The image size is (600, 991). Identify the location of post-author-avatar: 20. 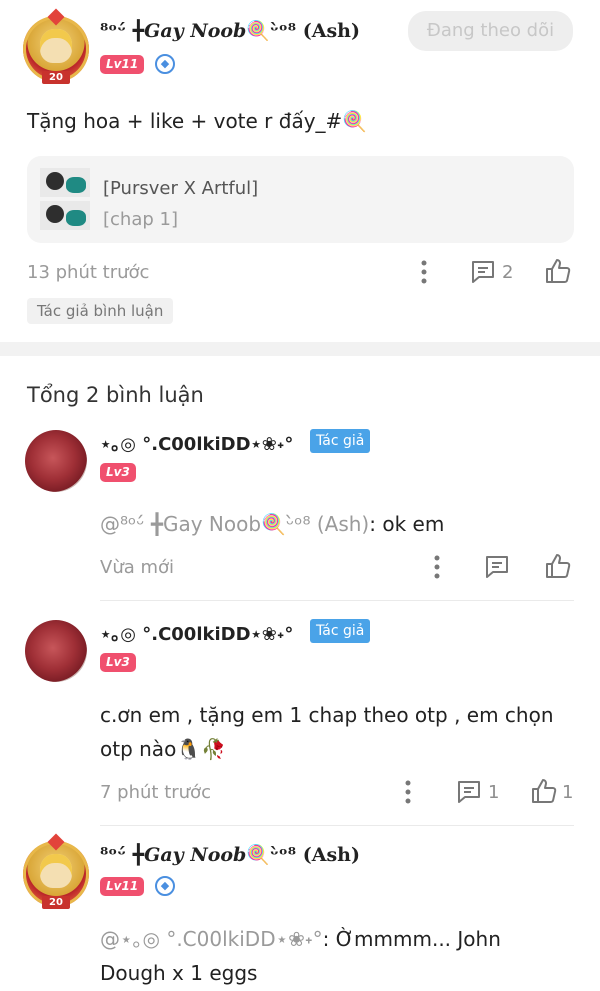
(56, 46).